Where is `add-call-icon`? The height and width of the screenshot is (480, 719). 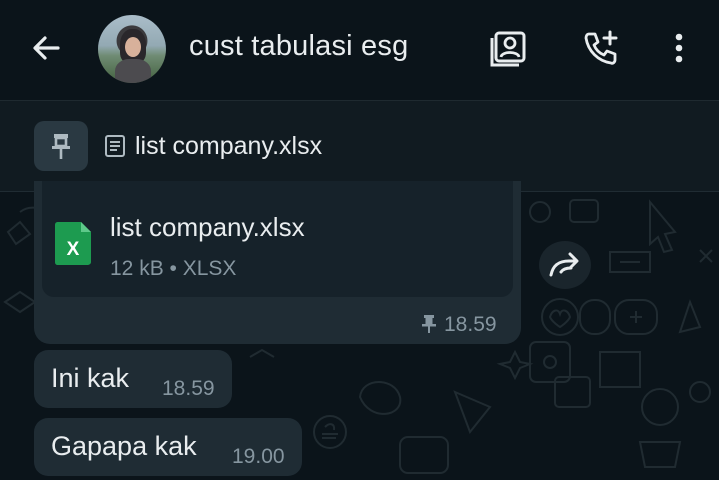 add-call-icon is located at coordinates (601, 48).